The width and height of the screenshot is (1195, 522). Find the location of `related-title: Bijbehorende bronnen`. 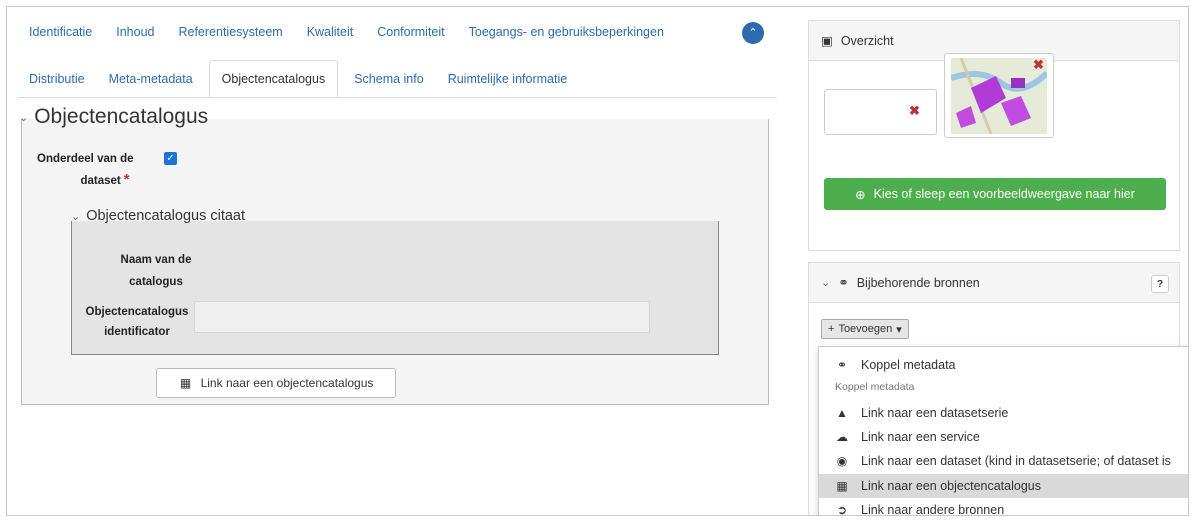

related-title: Bijbehorende bronnen is located at coordinates (918, 282).